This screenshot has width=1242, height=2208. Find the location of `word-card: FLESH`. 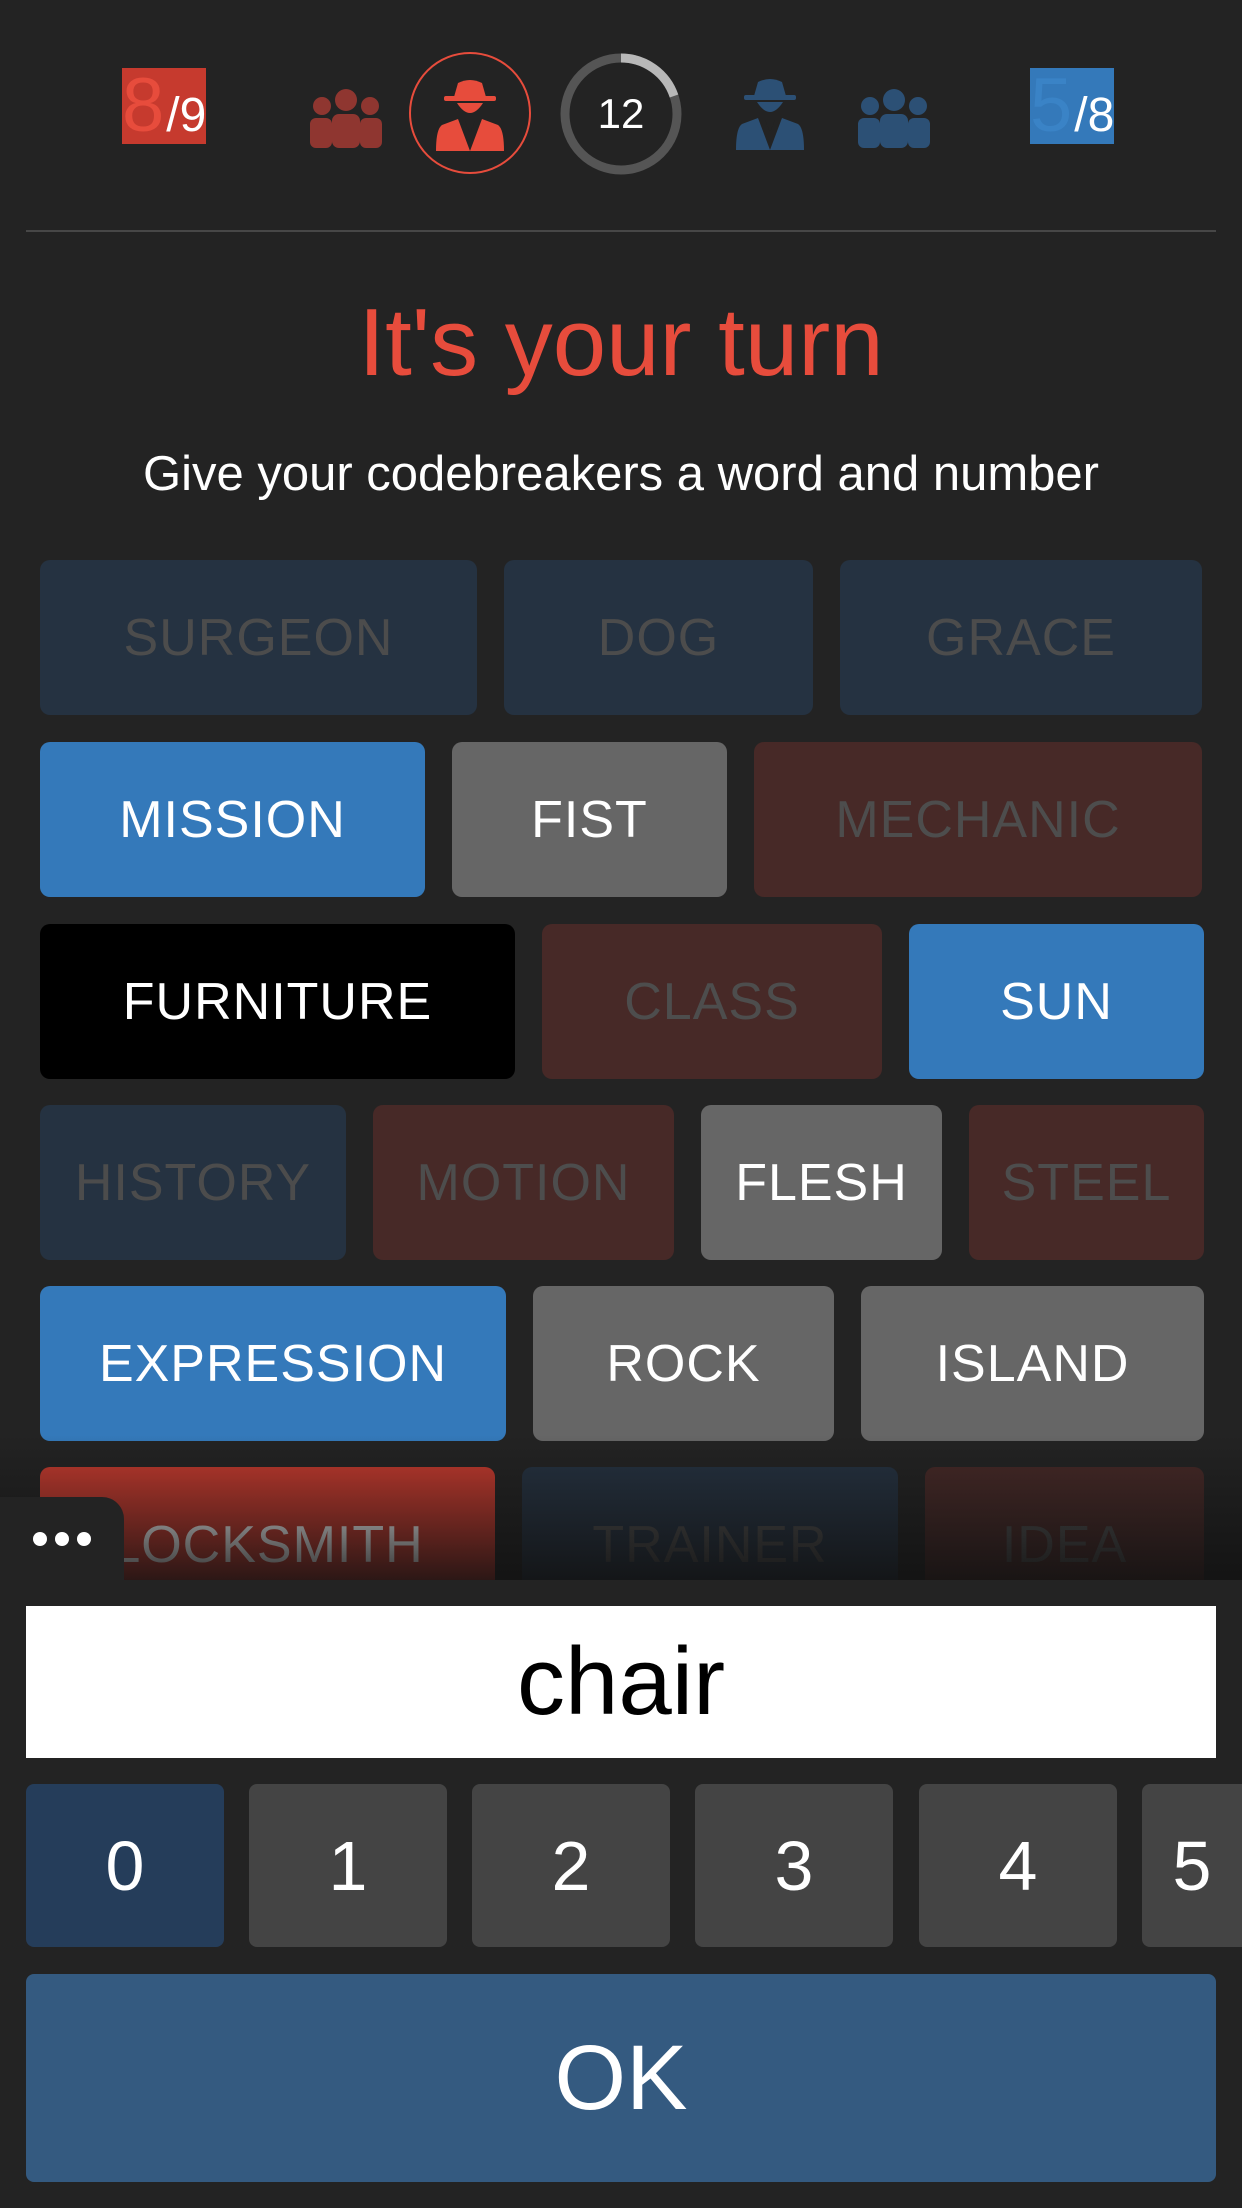

word-card: FLESH is located at coordinates (821, 1182).